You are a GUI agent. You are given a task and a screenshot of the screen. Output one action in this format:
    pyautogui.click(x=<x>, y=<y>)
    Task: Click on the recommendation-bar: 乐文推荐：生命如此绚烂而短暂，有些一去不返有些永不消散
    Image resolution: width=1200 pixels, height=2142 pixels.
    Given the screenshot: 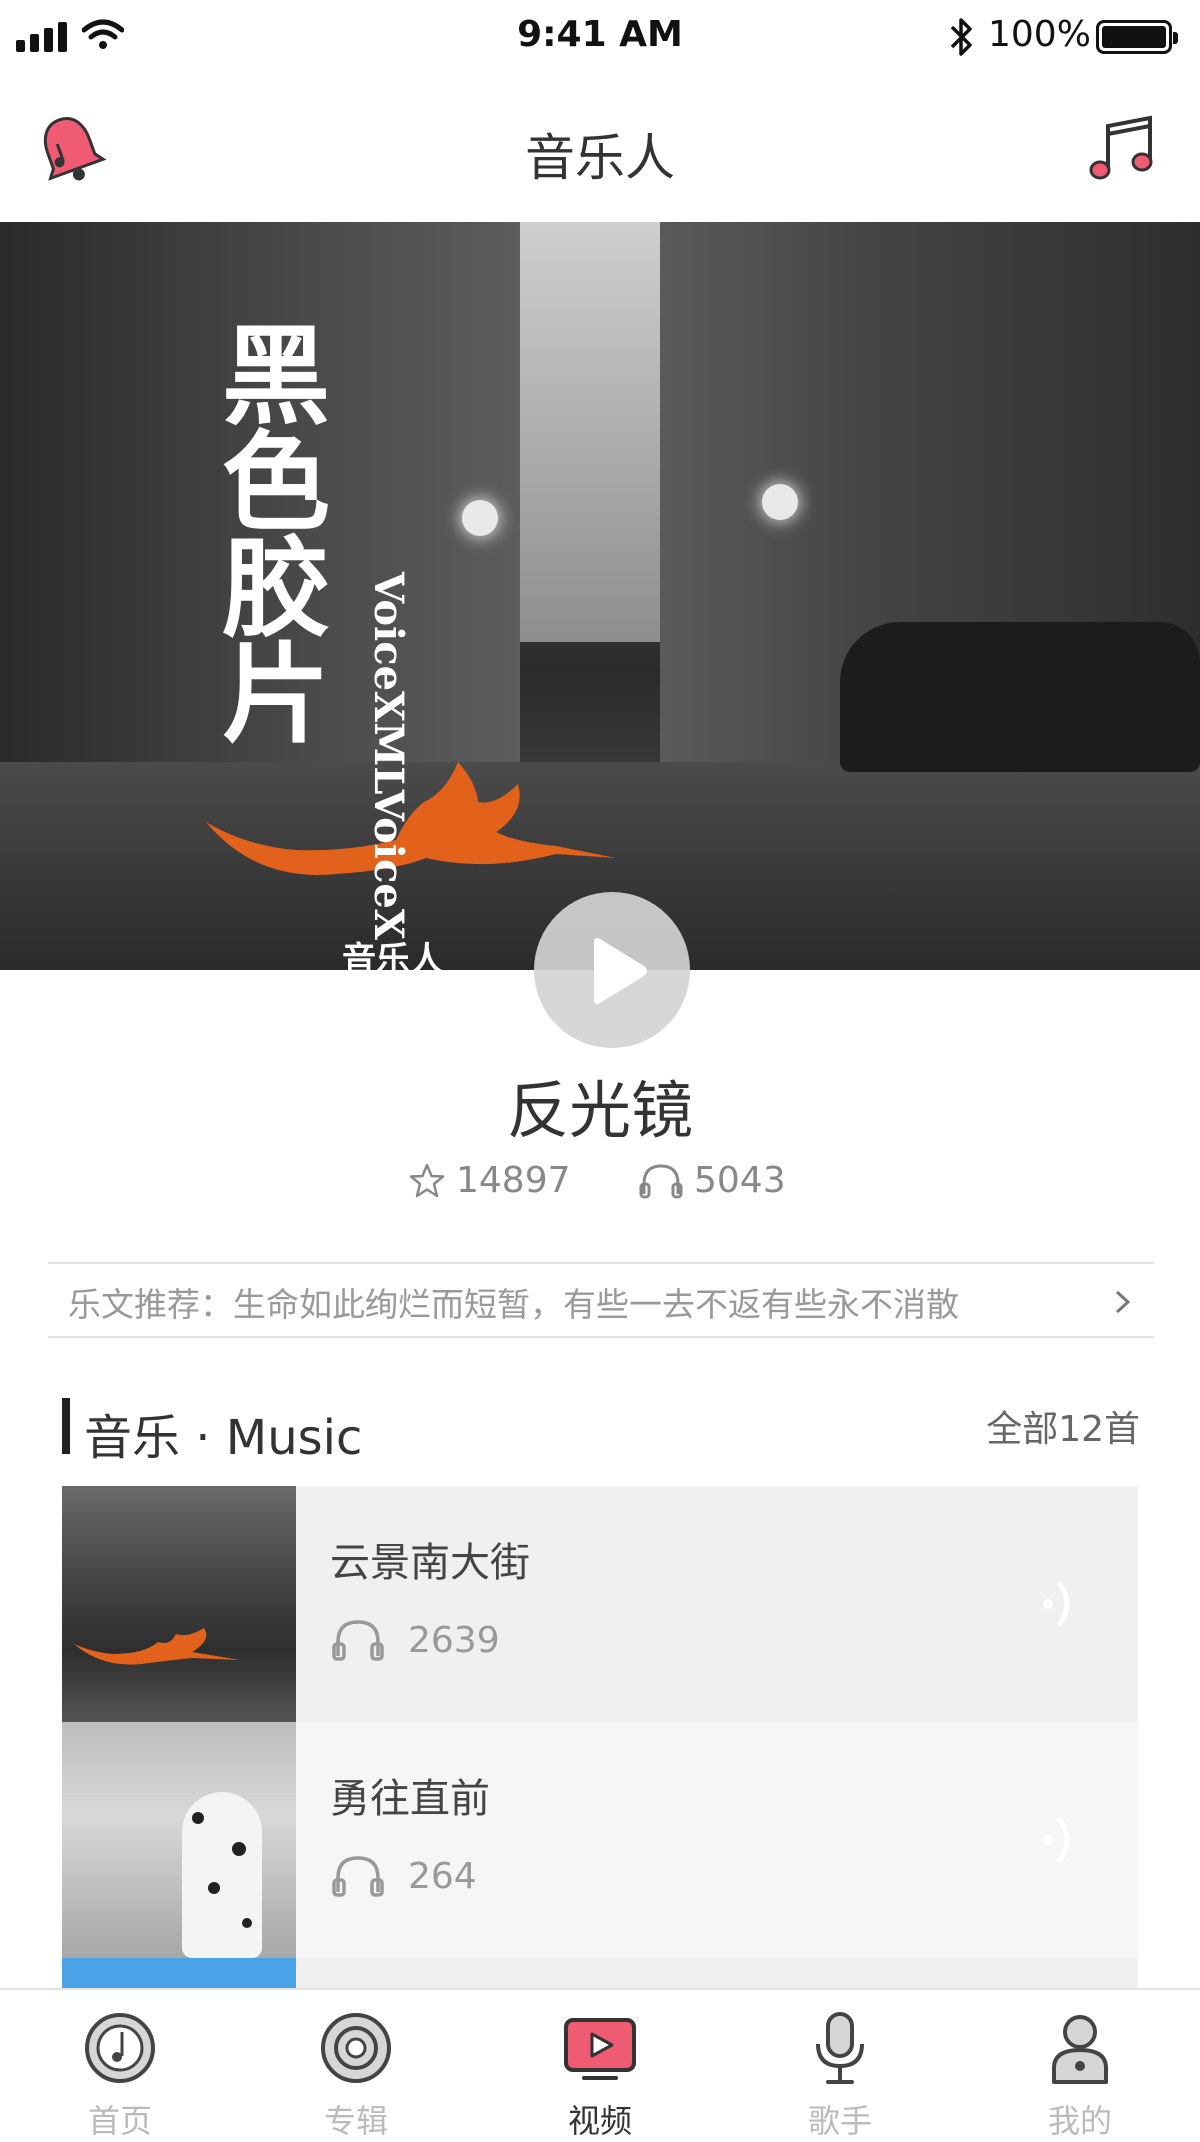 What is the action you would take?
    pyautogui.click(x=601, y=1300)
    